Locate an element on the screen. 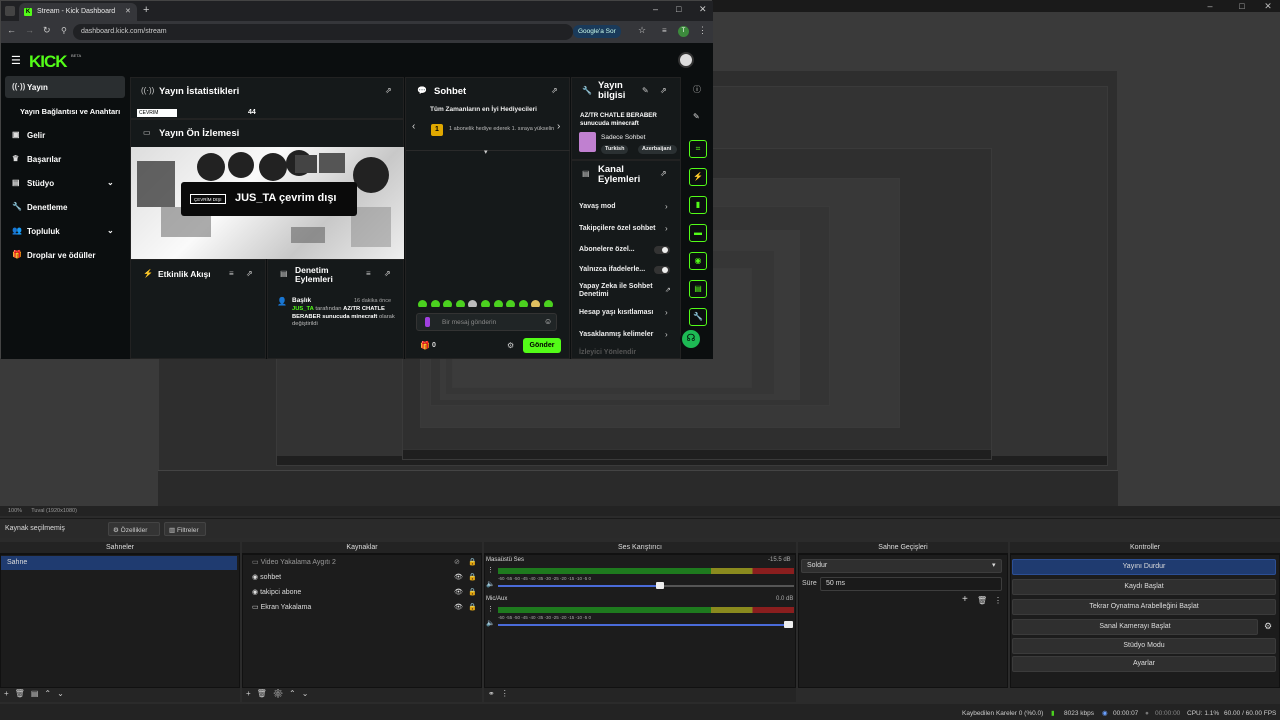  sidebar-item-stream: ((·)) Yayın is located at coordinates (65, 87).